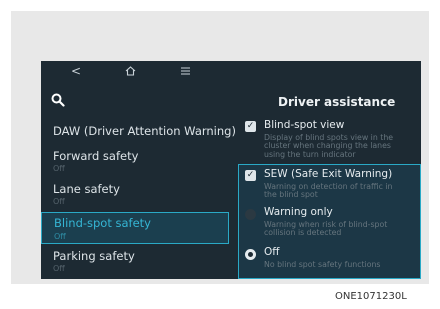 The image size is (440, 309). Describe the element at coordinates (337, 102) in the screenshot. I see `page-title: Driver assistance` at that location.